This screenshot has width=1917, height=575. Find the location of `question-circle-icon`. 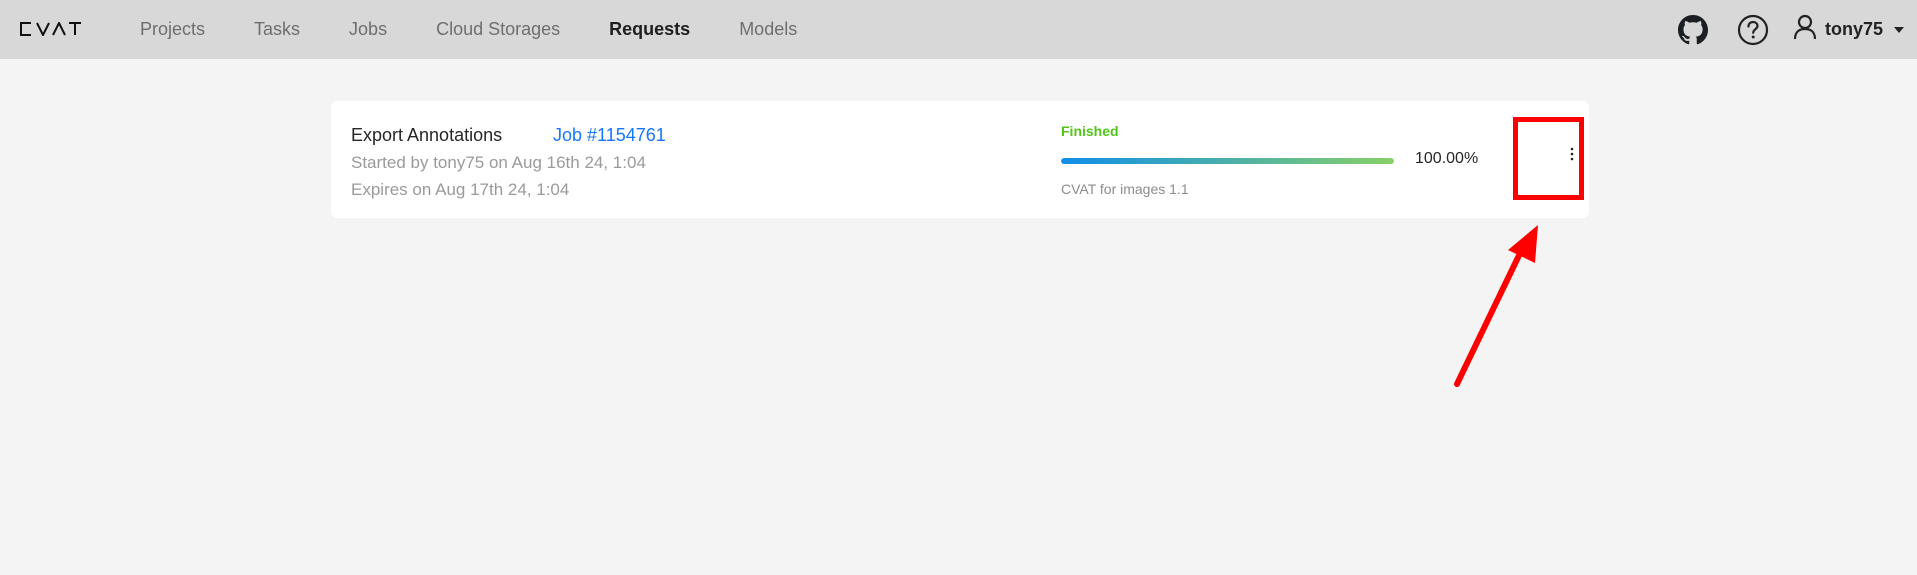

question-circle-icon is located at coordinates (1753, 30).